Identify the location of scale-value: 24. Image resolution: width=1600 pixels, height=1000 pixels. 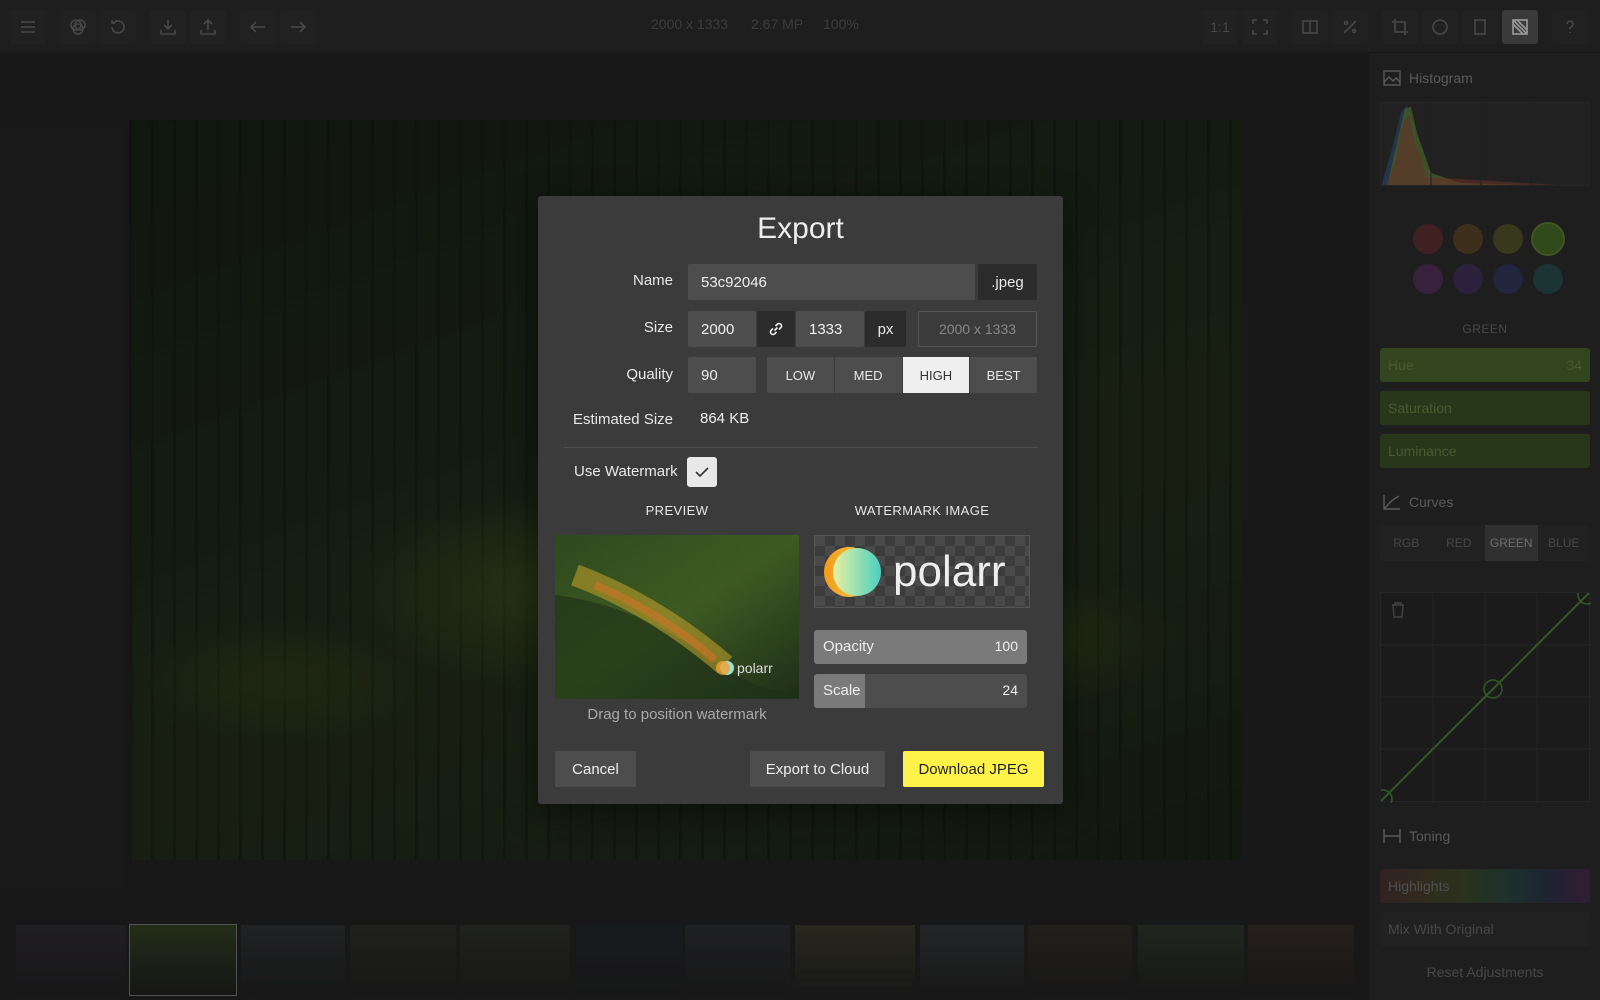
(1010, 690).